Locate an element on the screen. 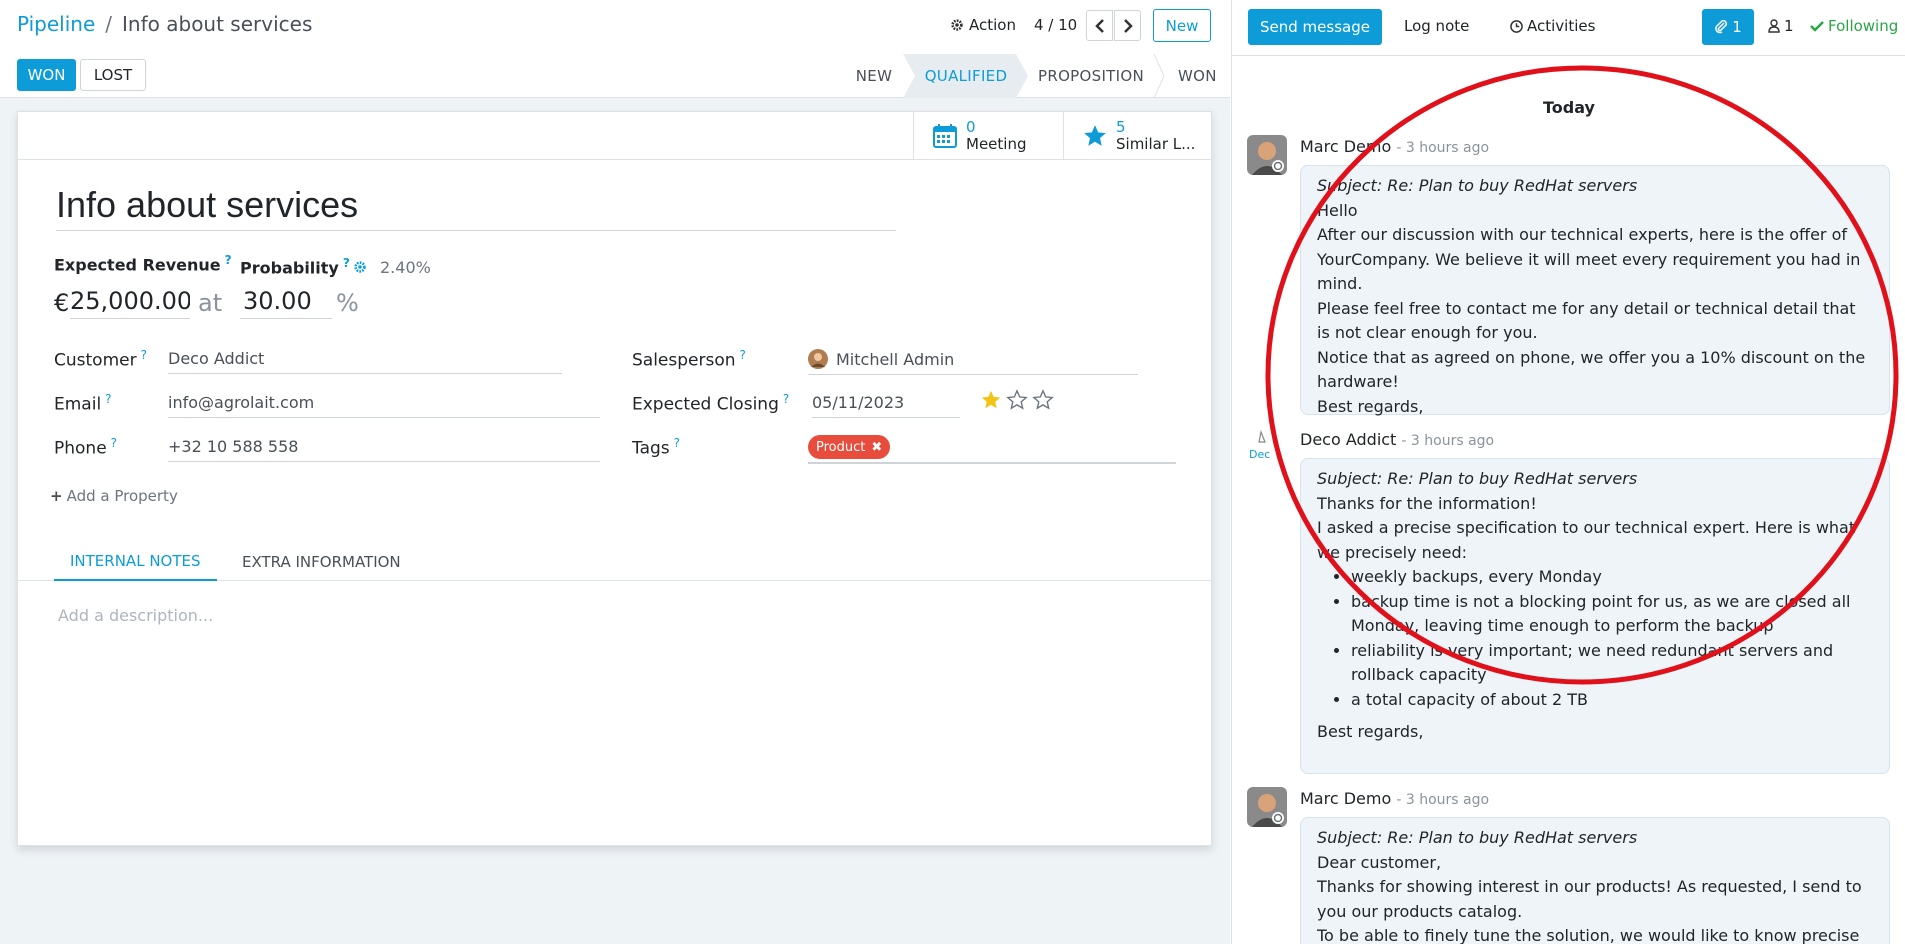 This screenshot has width=1905, height=944. pager-value: 4 / 10 is located at coordinates (1055, 25).